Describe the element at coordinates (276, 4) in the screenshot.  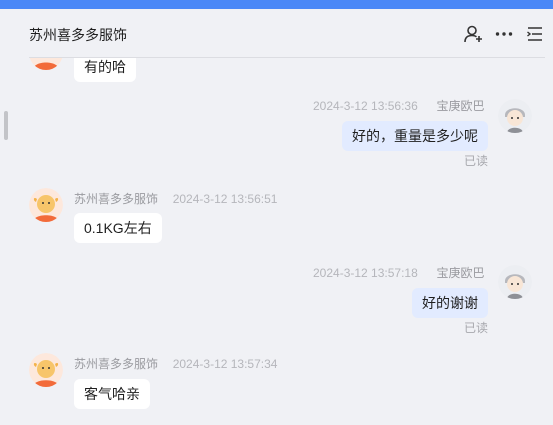
I see `top-accent-bar` at that location.